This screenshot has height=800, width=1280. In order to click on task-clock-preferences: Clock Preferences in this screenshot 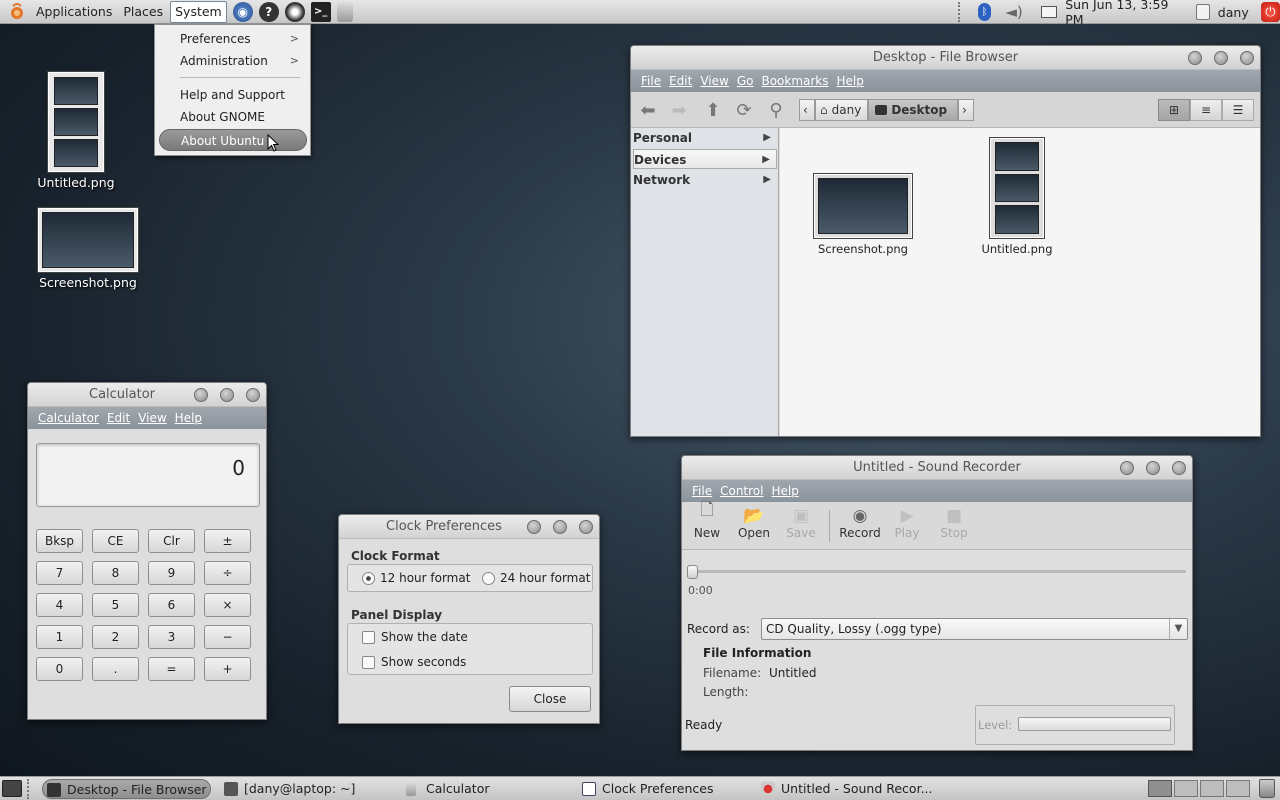, I will do `click(663, 789)`.